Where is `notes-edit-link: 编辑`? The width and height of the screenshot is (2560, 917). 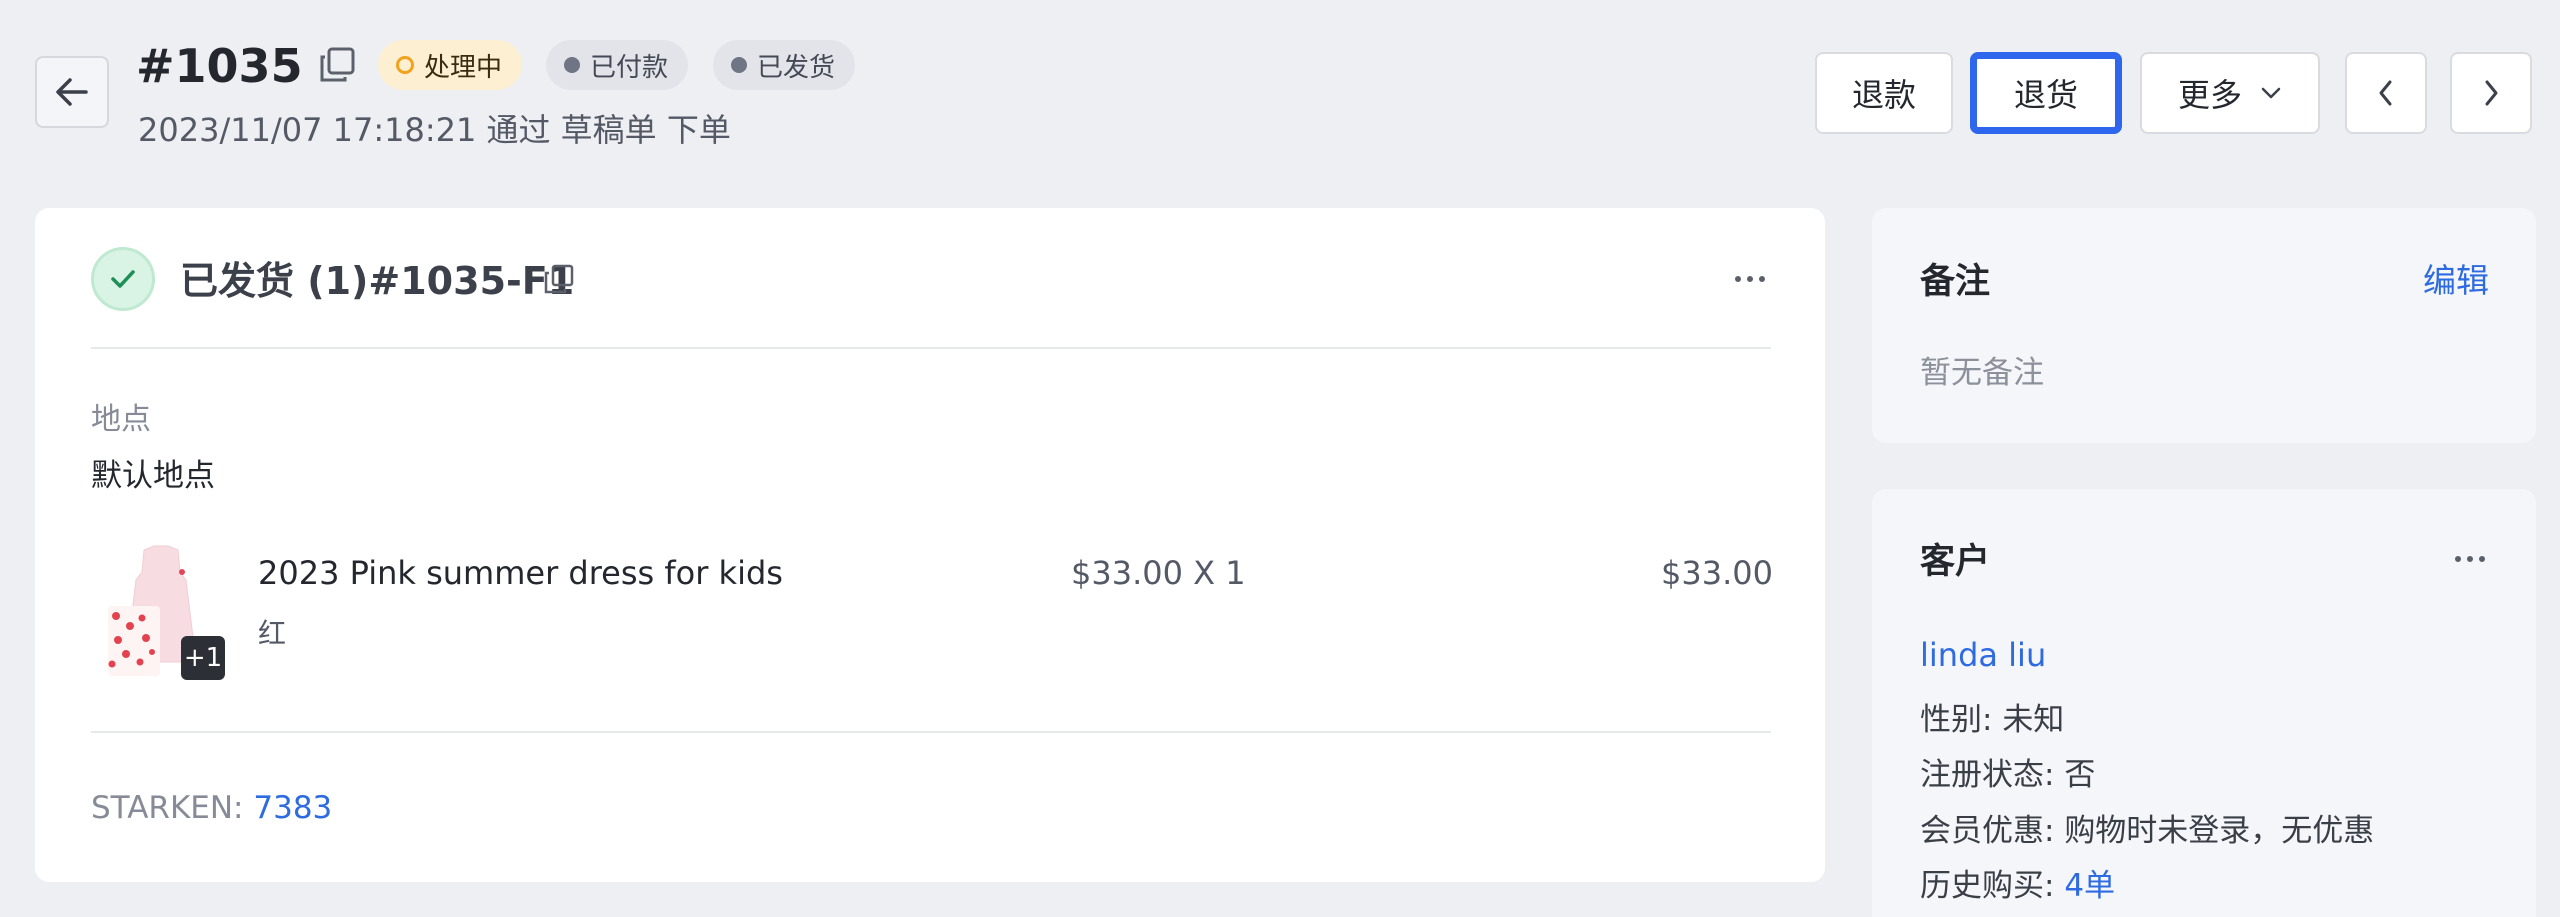
notes-edit-link: 编辑 is located at coordinates (2456, 281).